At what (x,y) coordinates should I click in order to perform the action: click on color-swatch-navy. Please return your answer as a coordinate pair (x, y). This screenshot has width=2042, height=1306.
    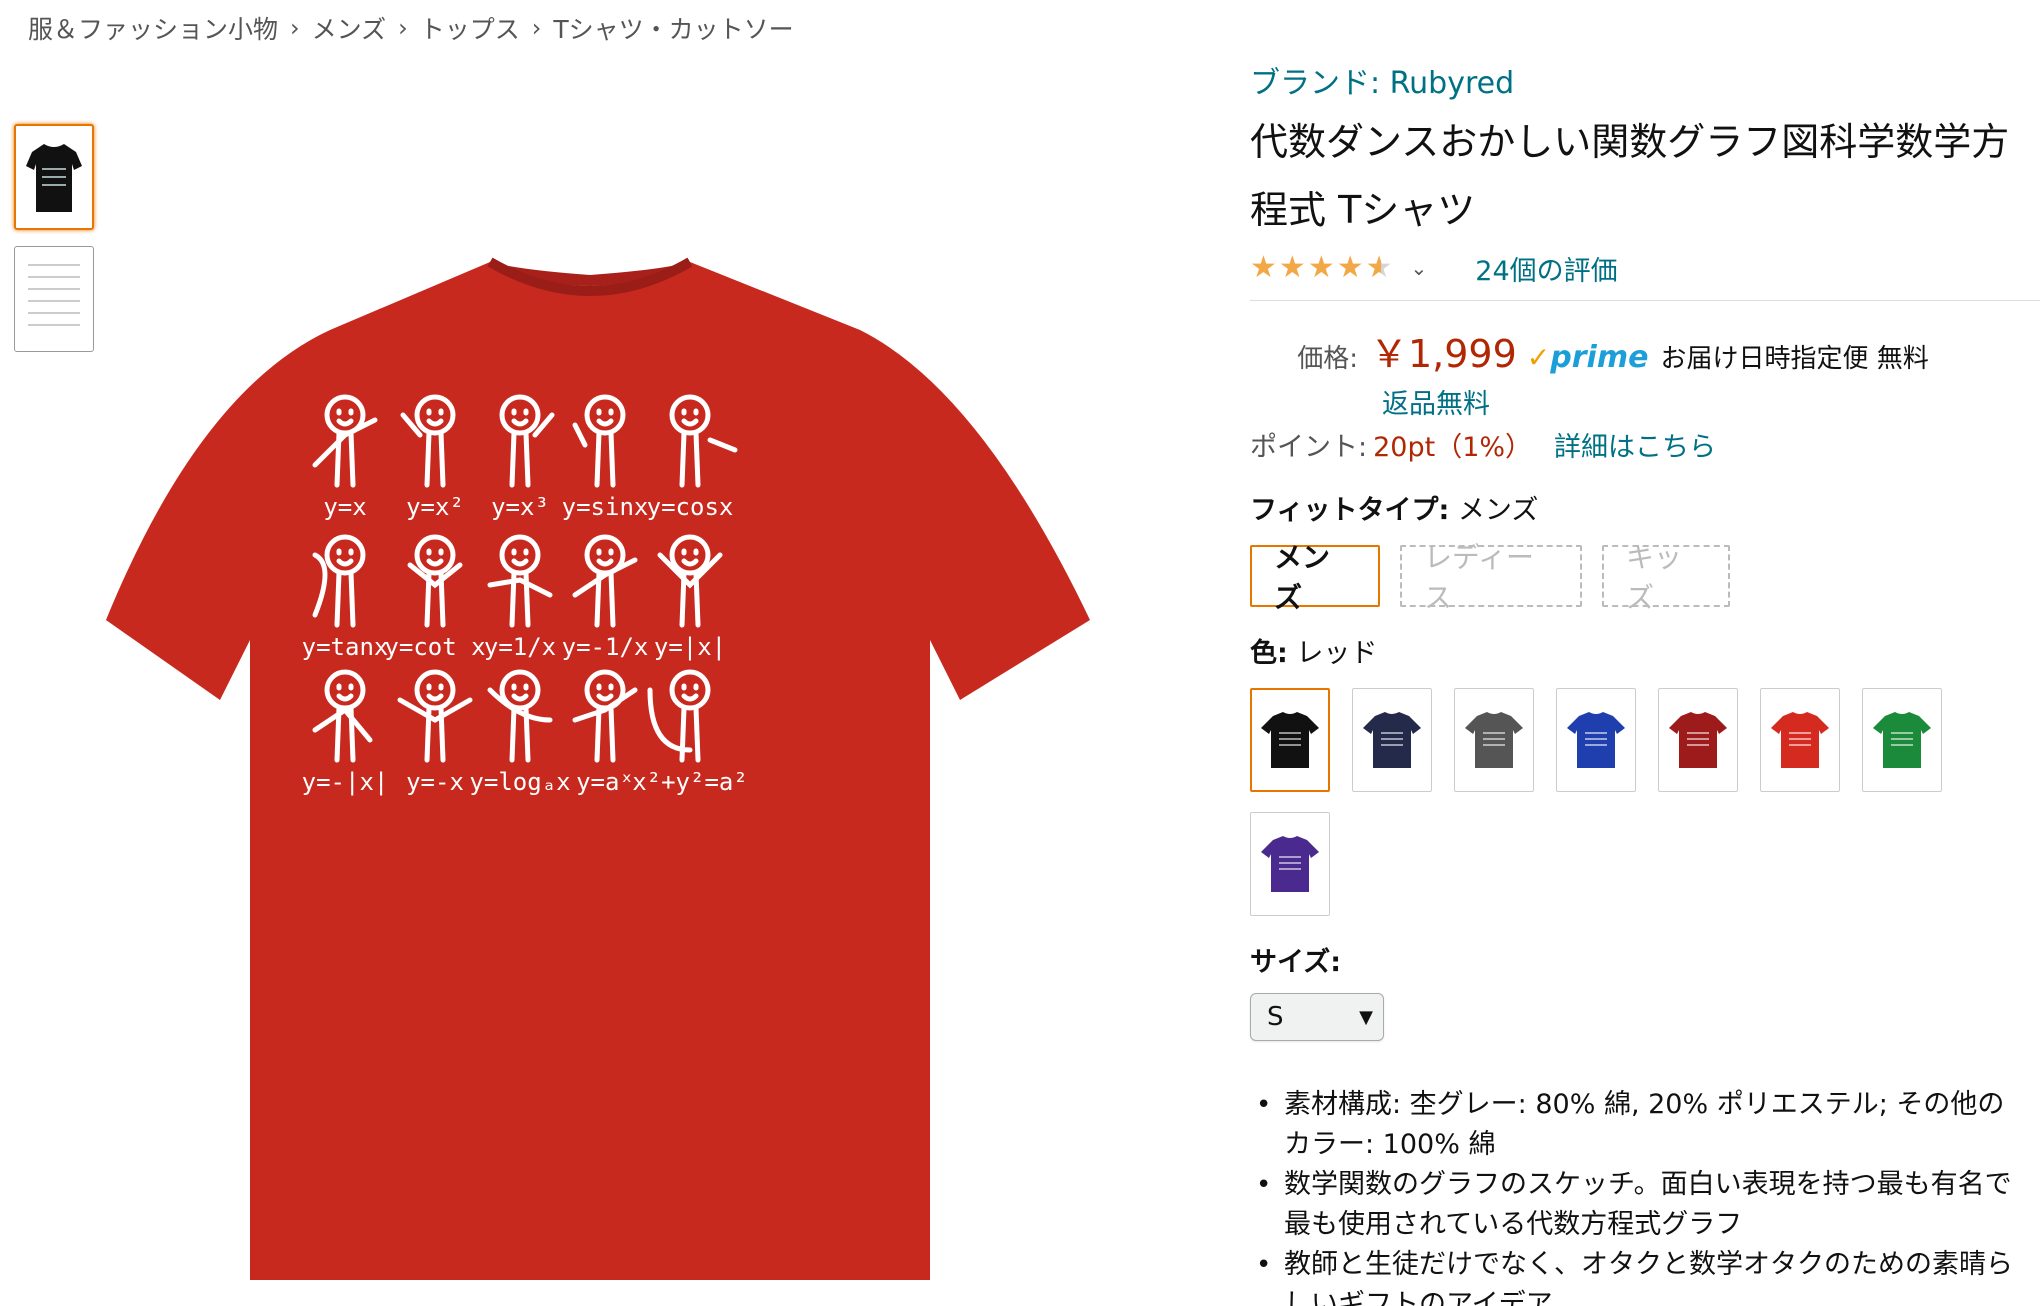
    Looking at the image, I should click on (1392, 740).